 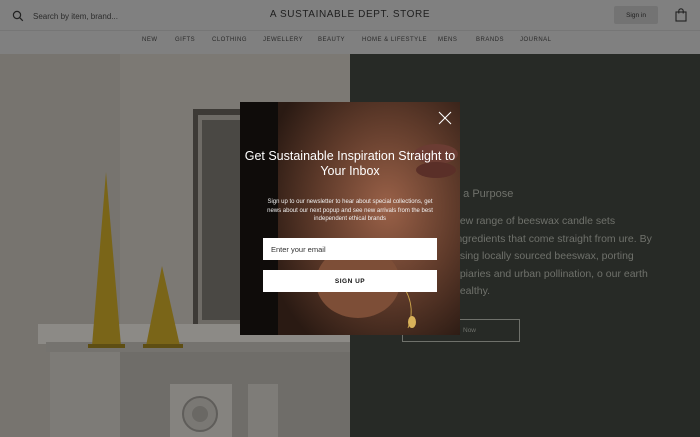 I want to click on hero-kicker: h a Purpose, so click(x=484, y=194).